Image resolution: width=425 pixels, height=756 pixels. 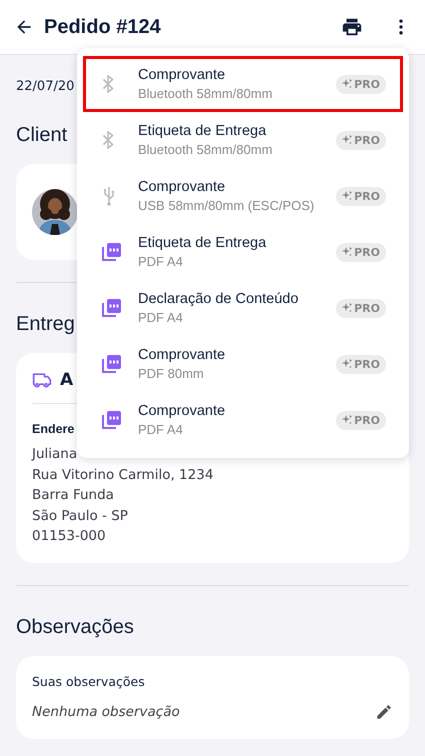 What do you see at coordinates (89, 681) in the screenshot?
I see `notes-label: Suas observações` at bounding box center [89, 681].